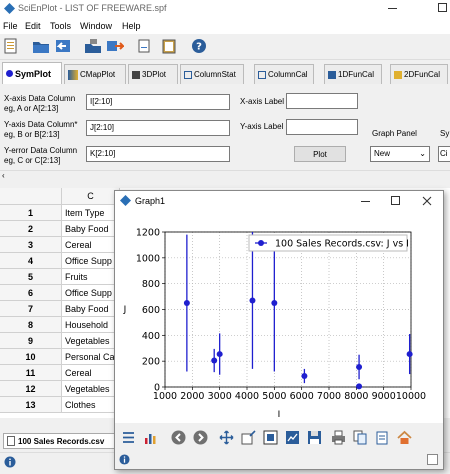 This screenshot has height=474, width=450. What do you see at coordinates (91, 196) in the screenshot?
I see `column-header-c: C` at bounding box center [91, 196].